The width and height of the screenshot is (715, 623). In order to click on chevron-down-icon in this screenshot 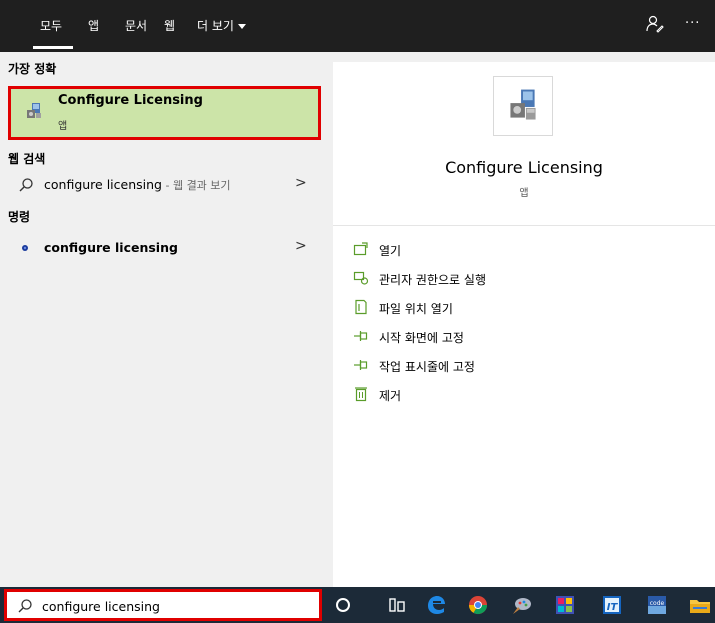, I will do `click(241, 26)`.